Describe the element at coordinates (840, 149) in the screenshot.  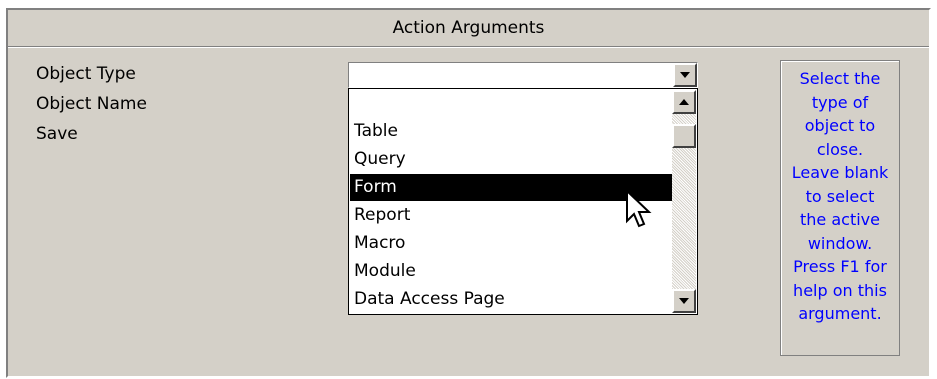
I see `help-line: close.` at that location.